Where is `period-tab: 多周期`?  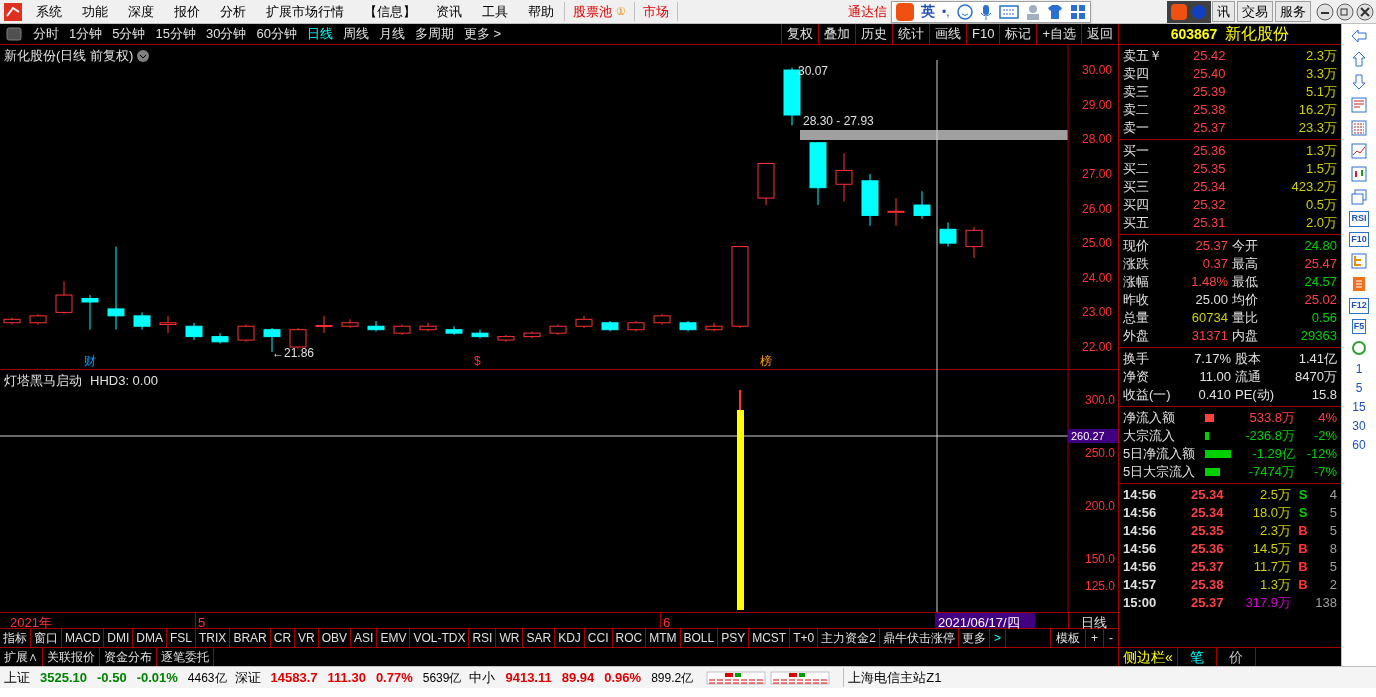 period-tab: 多周期 is located at coordinates (434, 34).